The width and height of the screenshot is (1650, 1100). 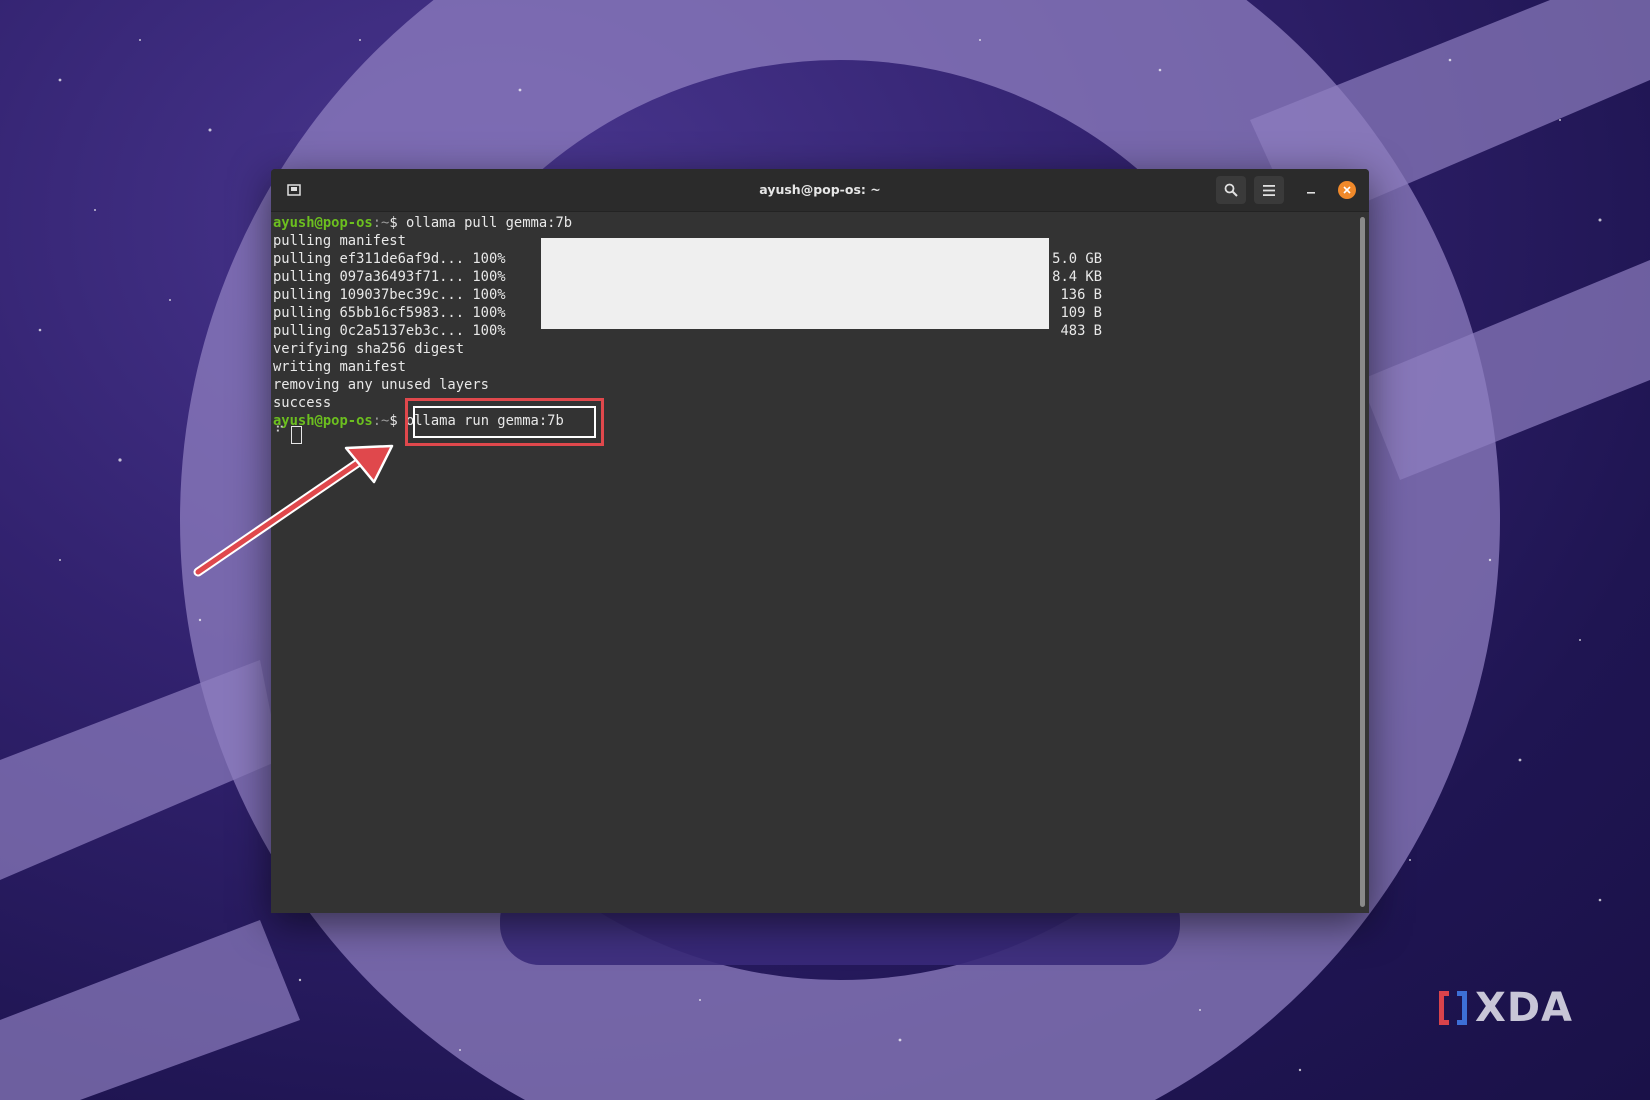 I want to click on output-line: success, so click(x=302, y=403).